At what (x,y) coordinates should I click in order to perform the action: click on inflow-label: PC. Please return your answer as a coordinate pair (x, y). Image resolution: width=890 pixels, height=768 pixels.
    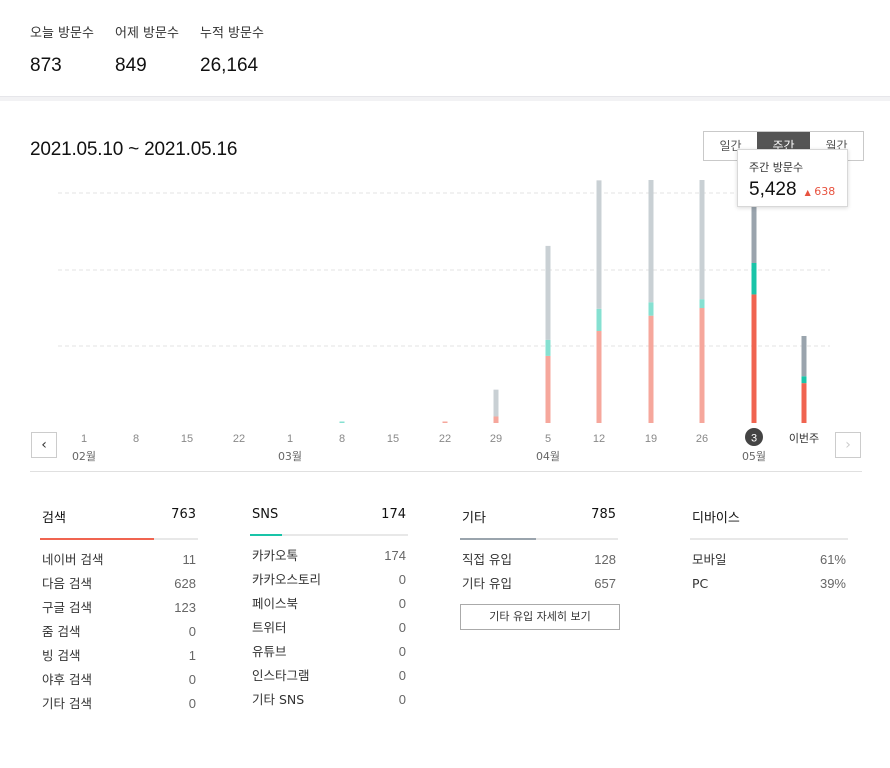
    Looking at the image, I should click on (700, 583).